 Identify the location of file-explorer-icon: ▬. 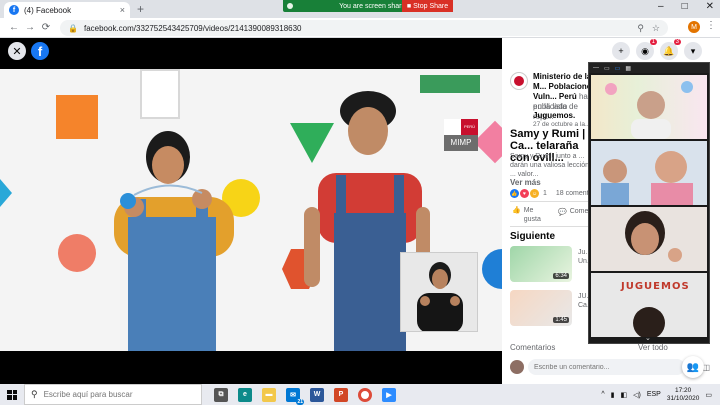
(269, 394).